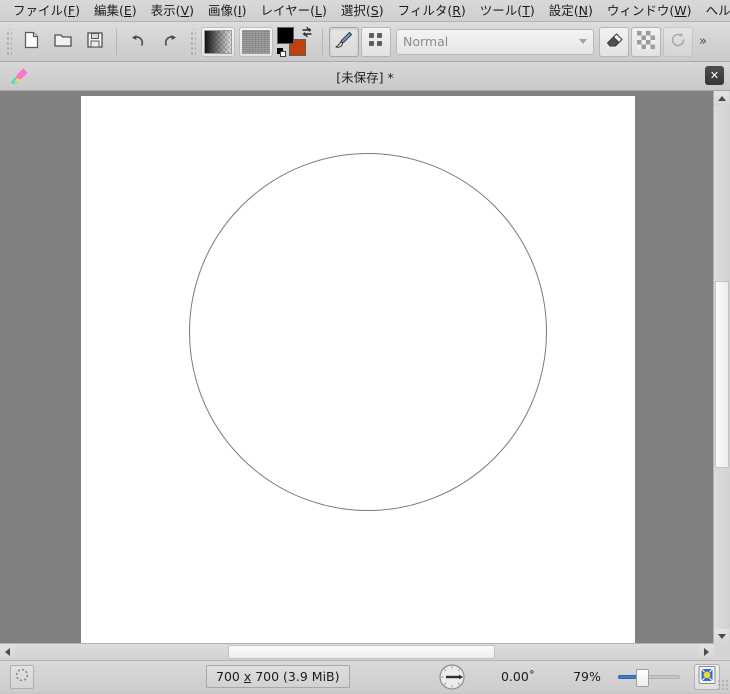 This screenshot has width=730, height=694. I want to click on brush-selector-button, so click(376, 41).